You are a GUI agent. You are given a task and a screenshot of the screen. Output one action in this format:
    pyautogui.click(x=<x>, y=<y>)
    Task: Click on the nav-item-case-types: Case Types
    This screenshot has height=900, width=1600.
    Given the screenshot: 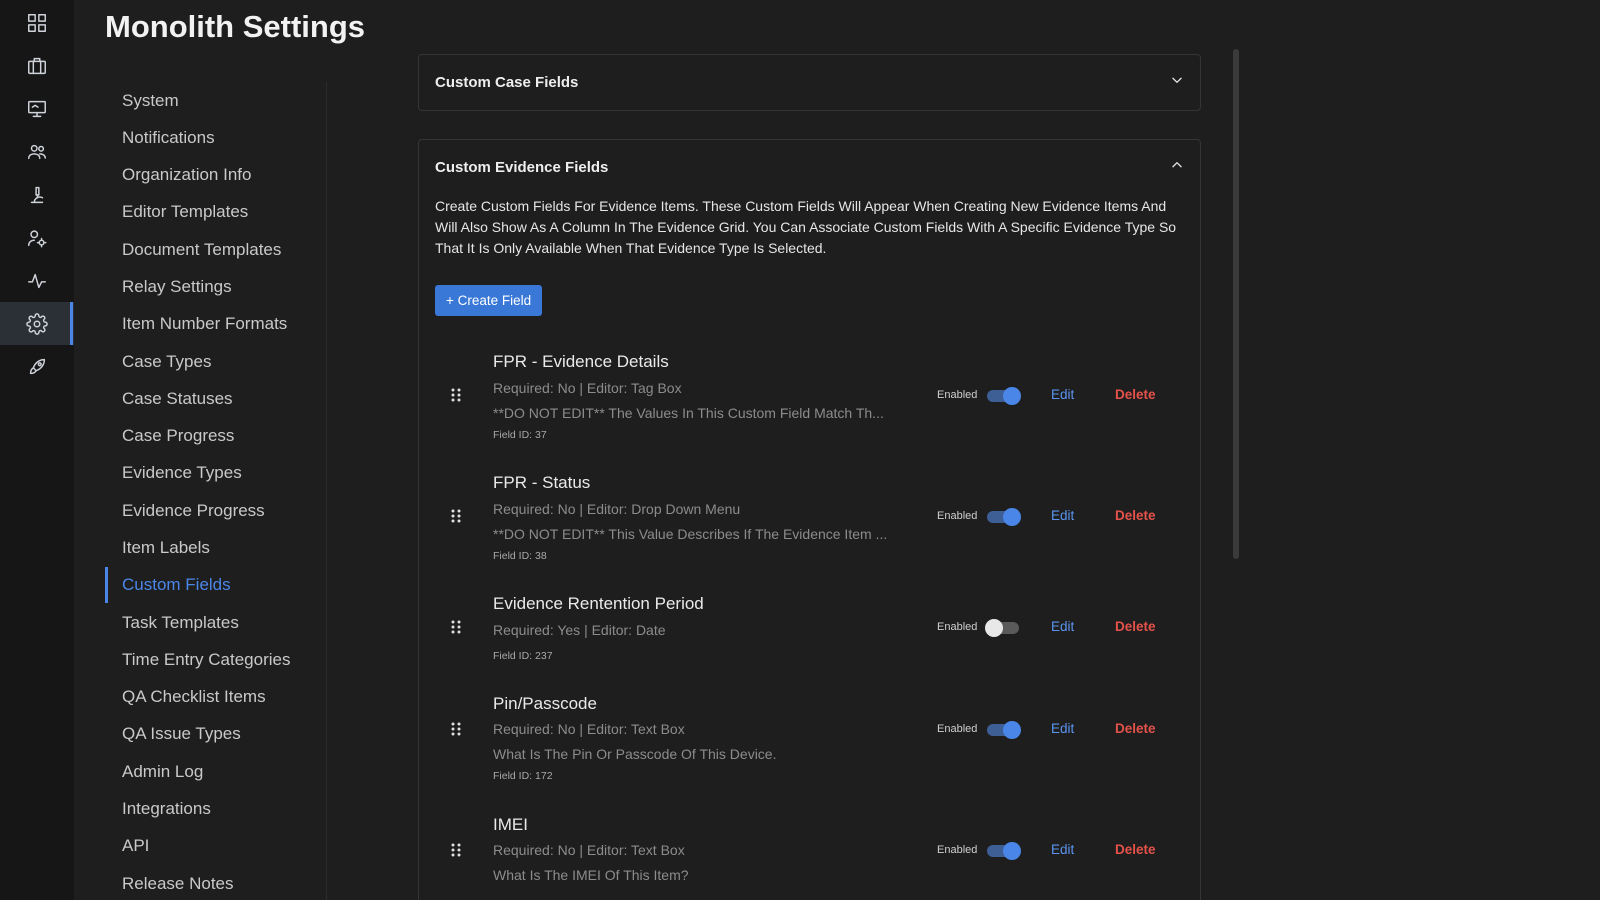 What is the action you would take?
    pyautogui.click(x=158, y=362)
    